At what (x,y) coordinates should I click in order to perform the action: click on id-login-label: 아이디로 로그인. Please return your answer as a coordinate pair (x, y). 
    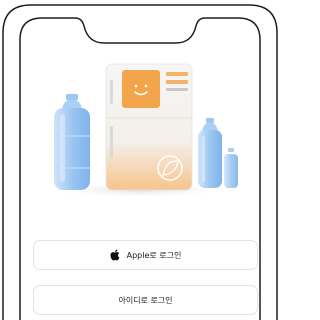
    Looking at the image, I should click on (145, 300).